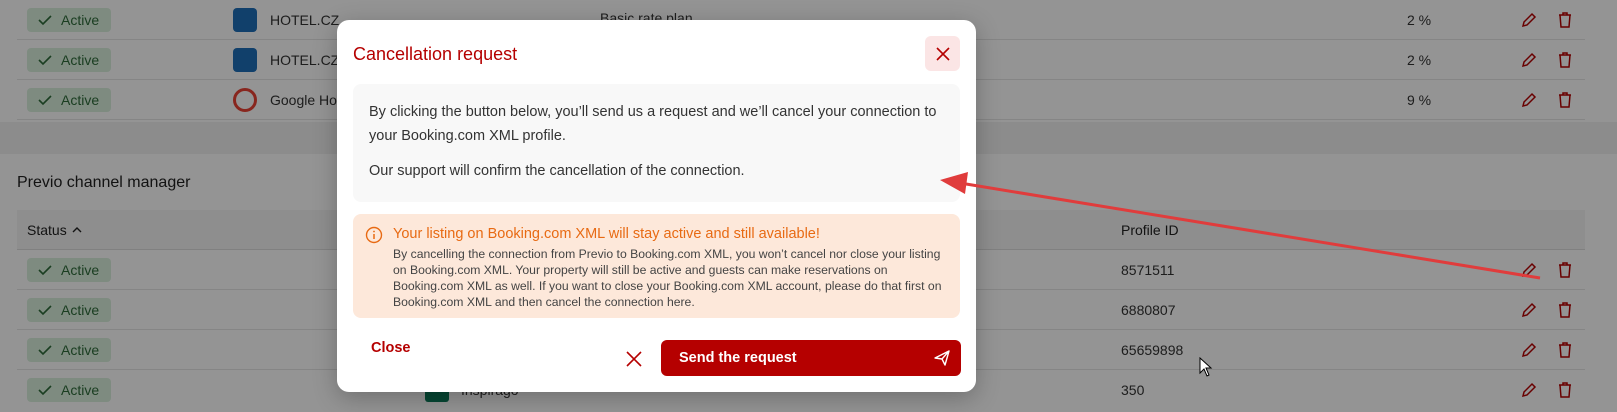  Describe the element at coordinates (374, 235) in the screenshot. I see `info-circle-icon` at that location.